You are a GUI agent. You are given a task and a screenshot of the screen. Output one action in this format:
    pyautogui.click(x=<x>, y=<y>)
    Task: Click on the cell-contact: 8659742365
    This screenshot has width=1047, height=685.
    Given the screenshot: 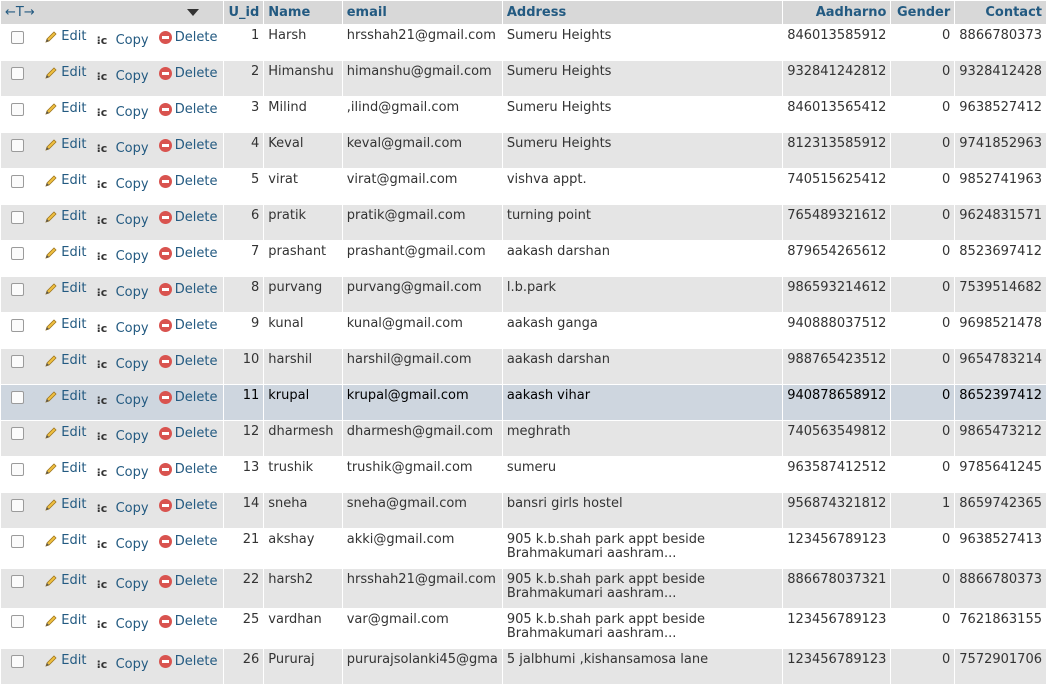 What is the action you would take?
    pyautogui.click(x=1000, y=510)
    